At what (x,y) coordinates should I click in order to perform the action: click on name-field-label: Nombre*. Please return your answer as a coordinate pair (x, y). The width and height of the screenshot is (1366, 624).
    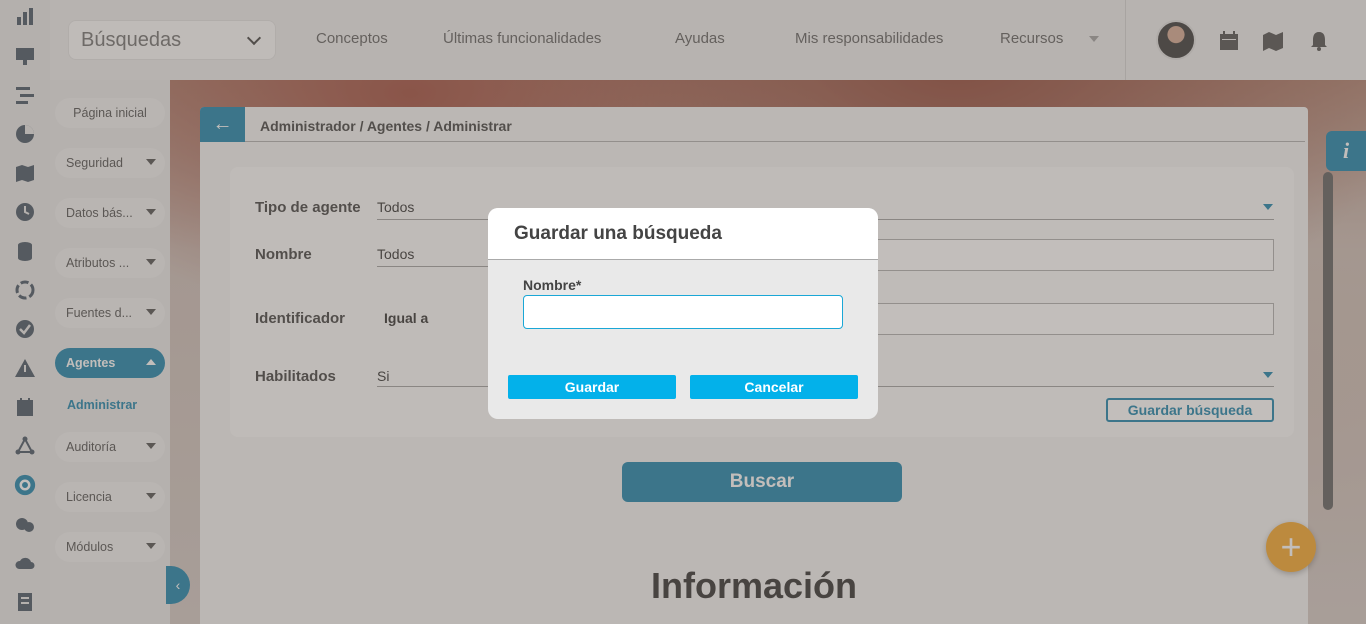
    Looking at the image, I should click on (552, 285).